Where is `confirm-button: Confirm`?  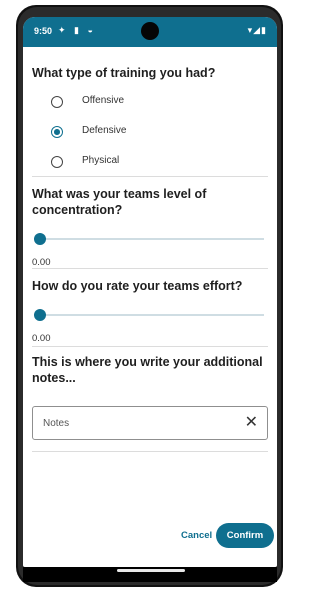 confirm-button: Confirm is located at coordinates (245, 535).